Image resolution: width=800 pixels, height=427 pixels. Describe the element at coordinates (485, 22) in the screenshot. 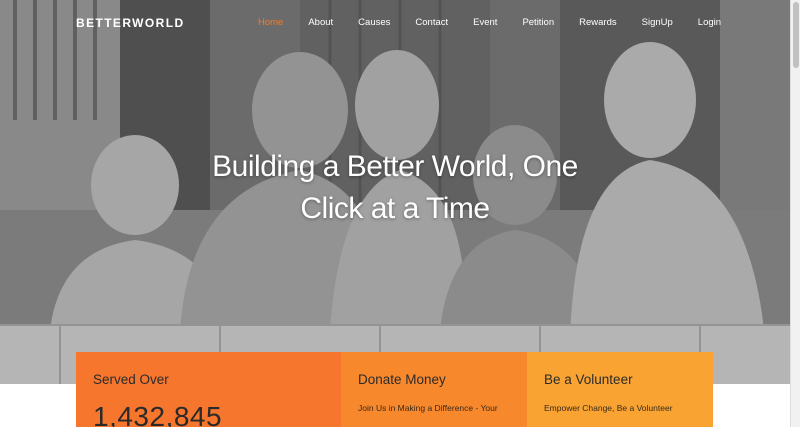

I see `nav-item-event: Event` at that location.